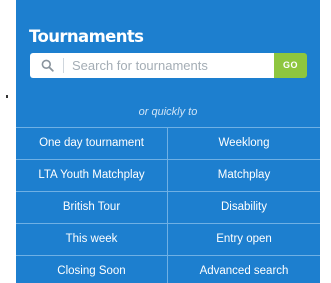 The width and height of the screenshot is (331, 283). What do you see at coordinates (91, 239) in the screenshot?
I see `link-this-week: This week` at bounding box center [91, 239].